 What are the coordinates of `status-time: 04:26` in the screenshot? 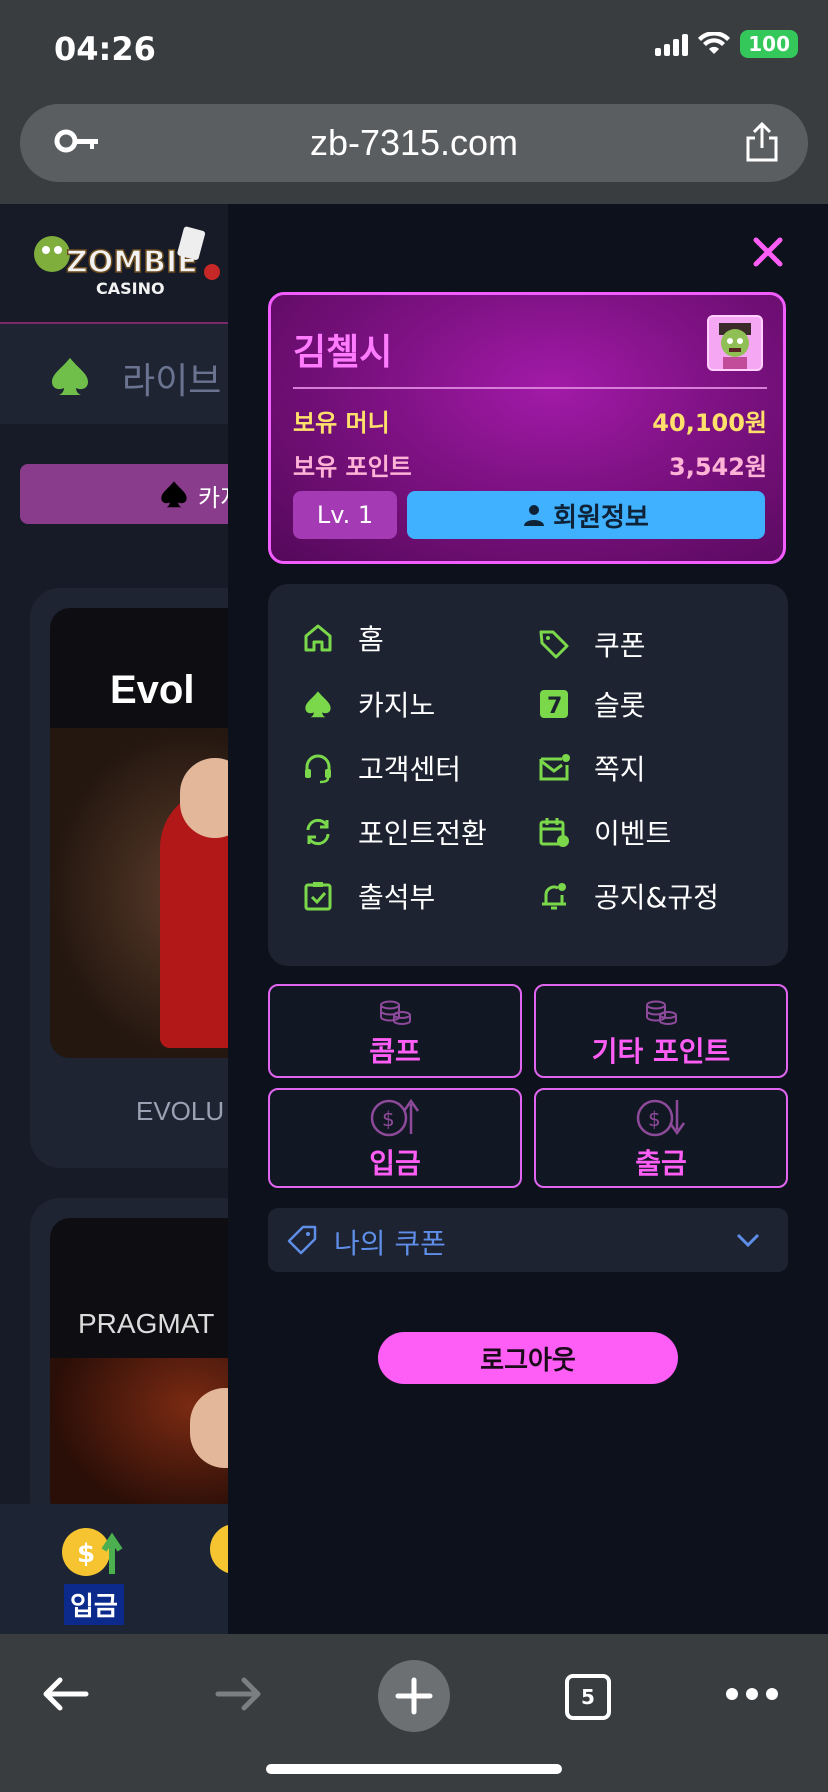 It's located at (105, 49).